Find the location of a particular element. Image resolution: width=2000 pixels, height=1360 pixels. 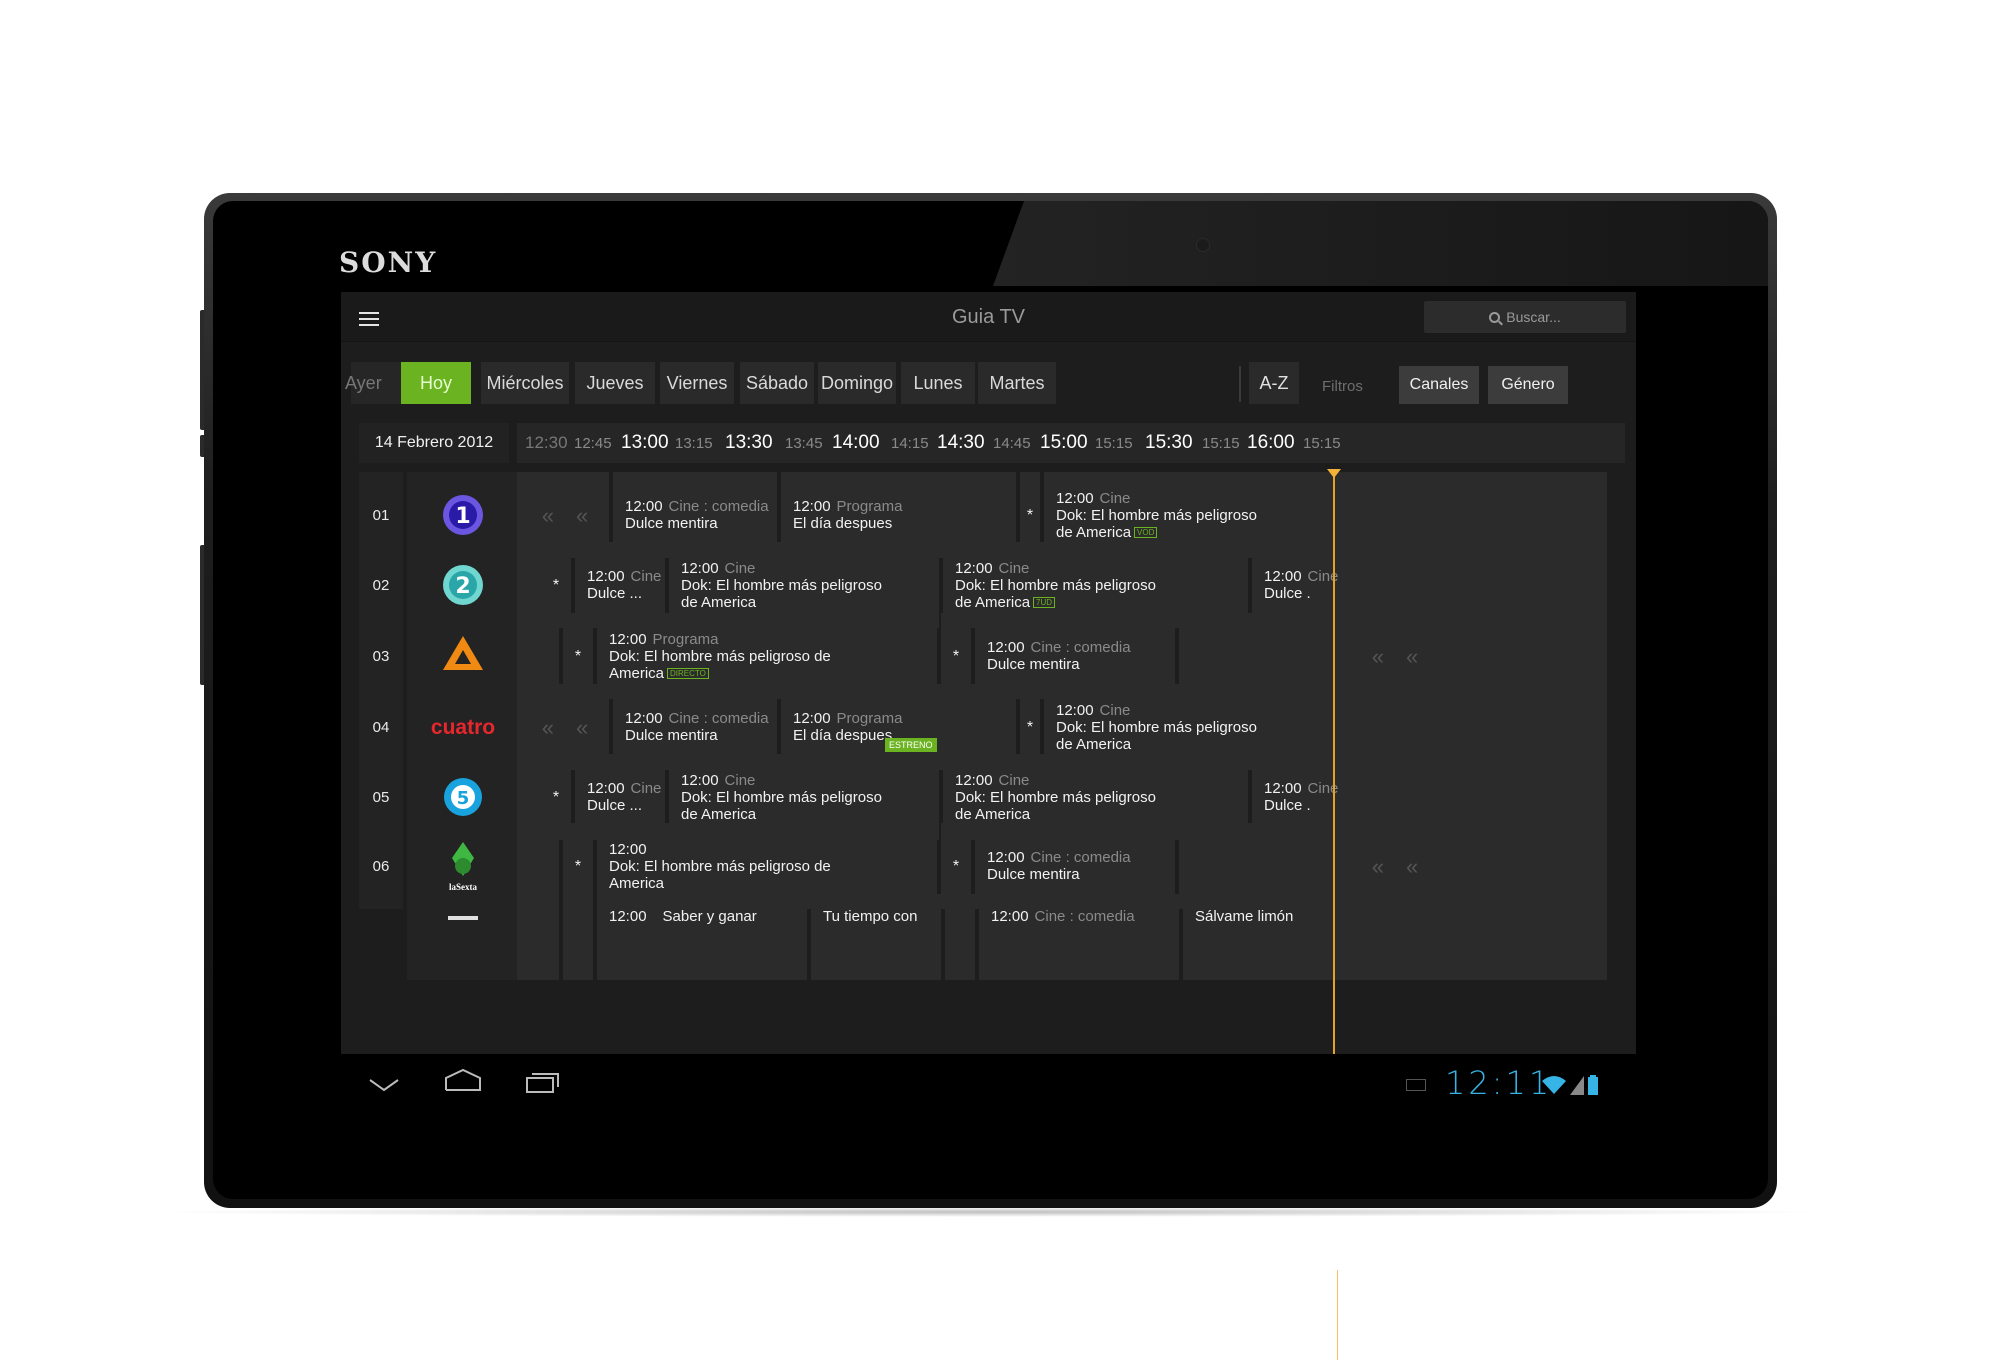

program-title: Saber y ganar is located at coordinates (709, 916).